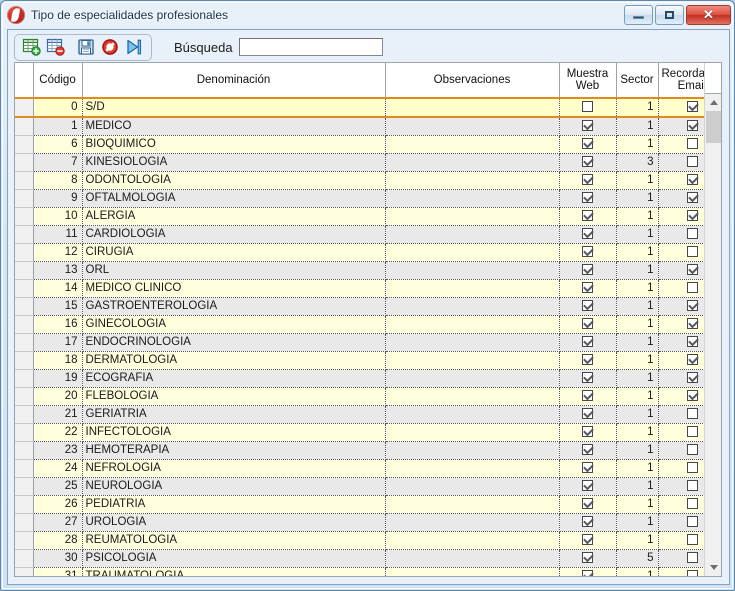  I want to click on cell-denominacion: FLEBOLOGIA, so click(234, 396).